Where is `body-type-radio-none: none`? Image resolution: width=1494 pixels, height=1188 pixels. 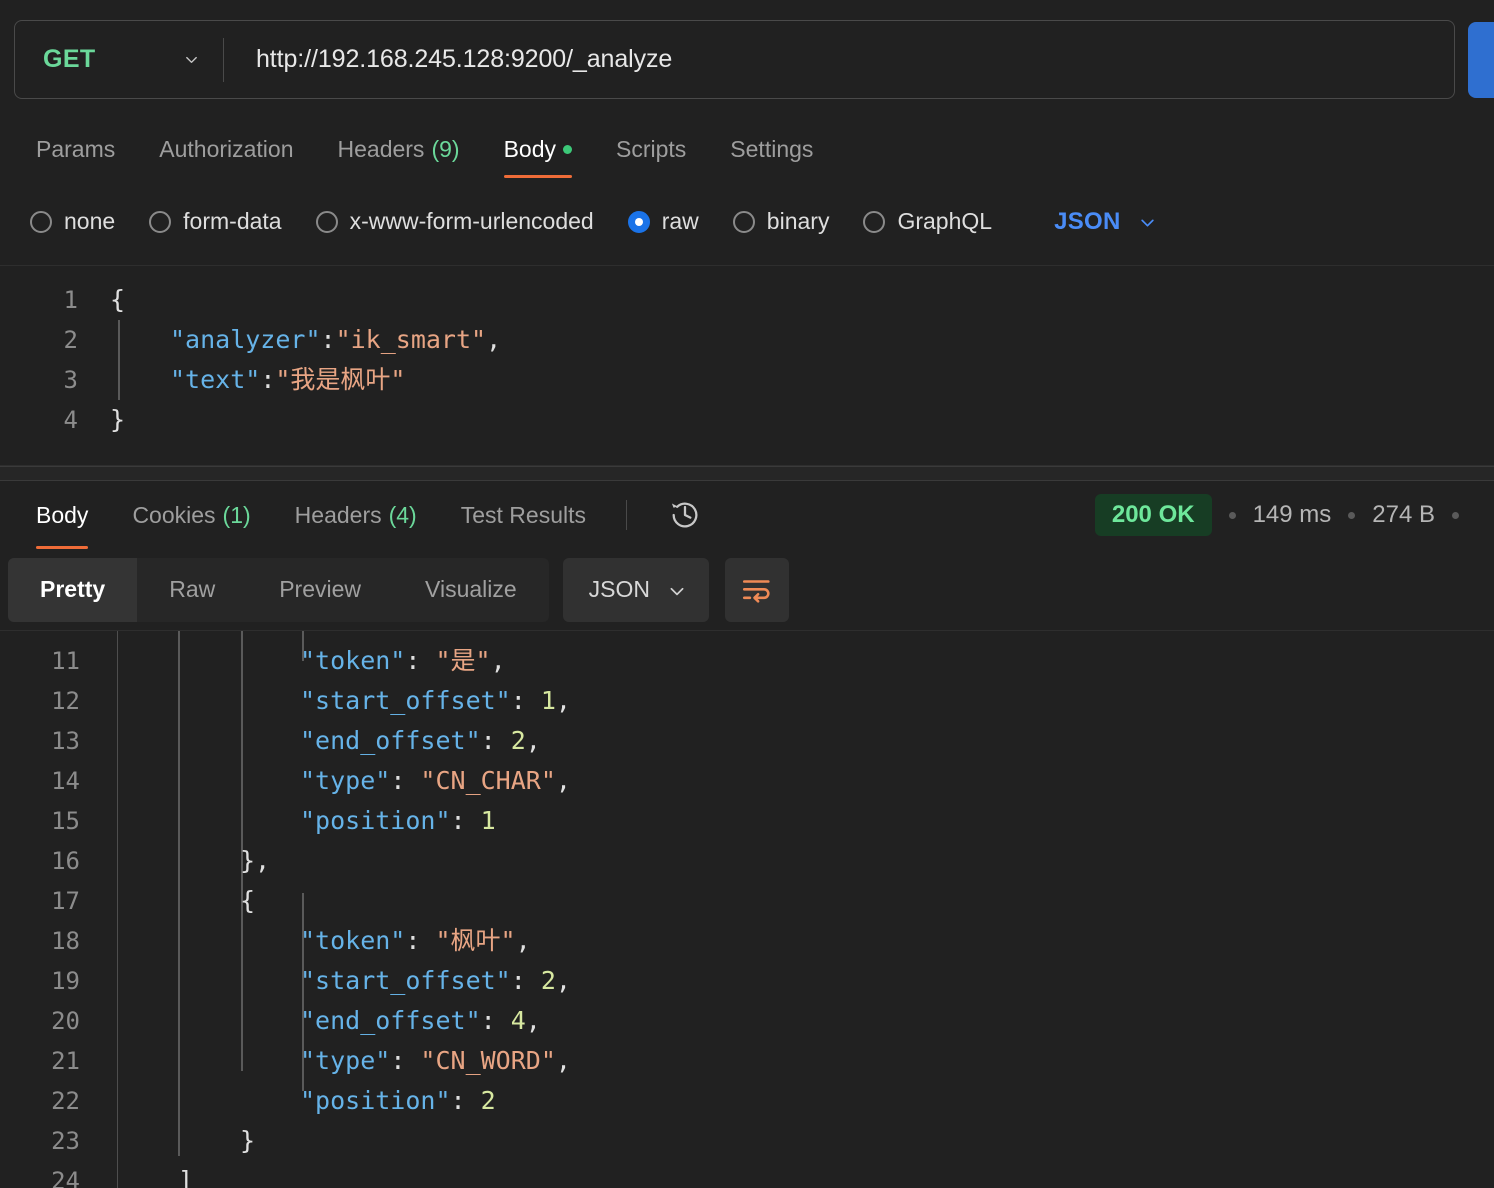 body-type-radio-none: none is located at coordinates (72, 221).